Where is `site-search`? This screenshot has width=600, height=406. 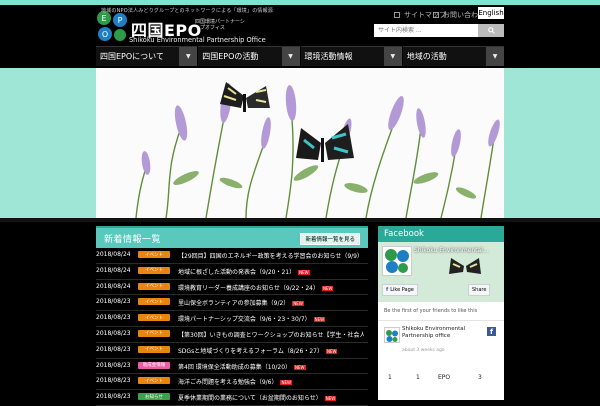
site-search is located at coordinates (439, 30).